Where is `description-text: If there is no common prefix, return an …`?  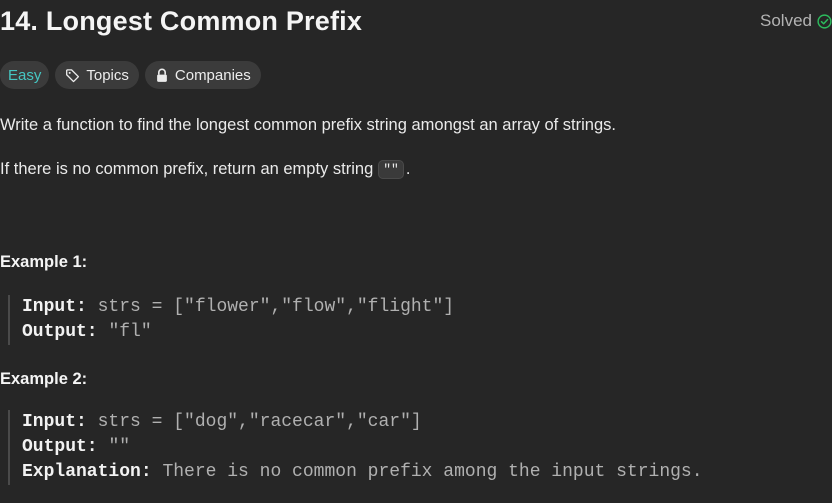
description-text: If there is no common prefix, return an … is located at coordinates (187, 169).